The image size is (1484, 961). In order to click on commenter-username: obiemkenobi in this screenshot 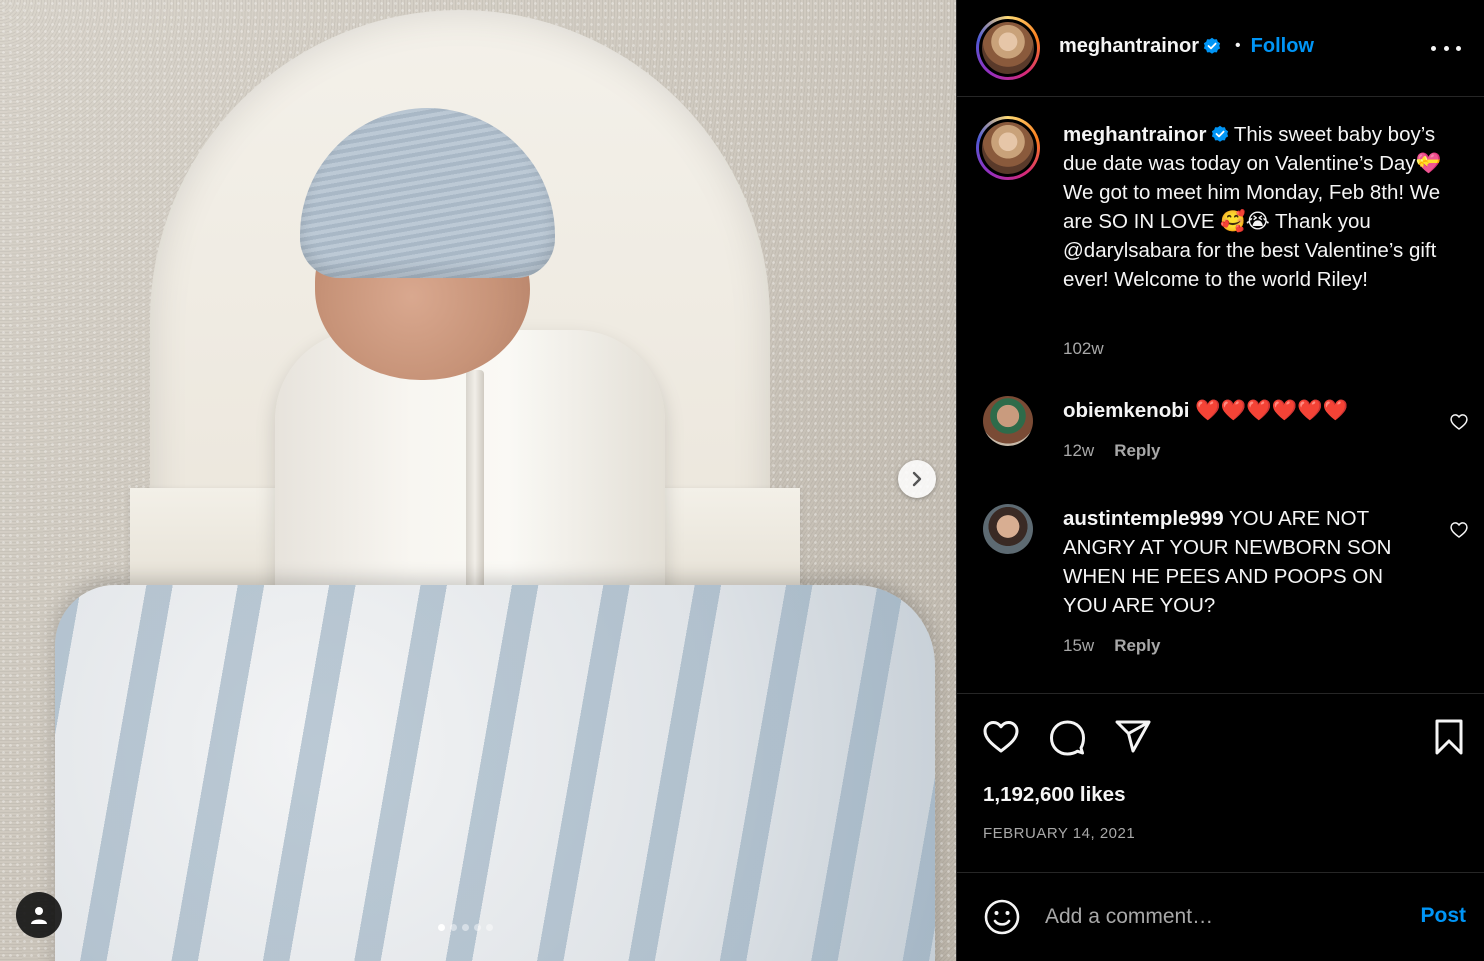, I will do `click(1126, 410)`.